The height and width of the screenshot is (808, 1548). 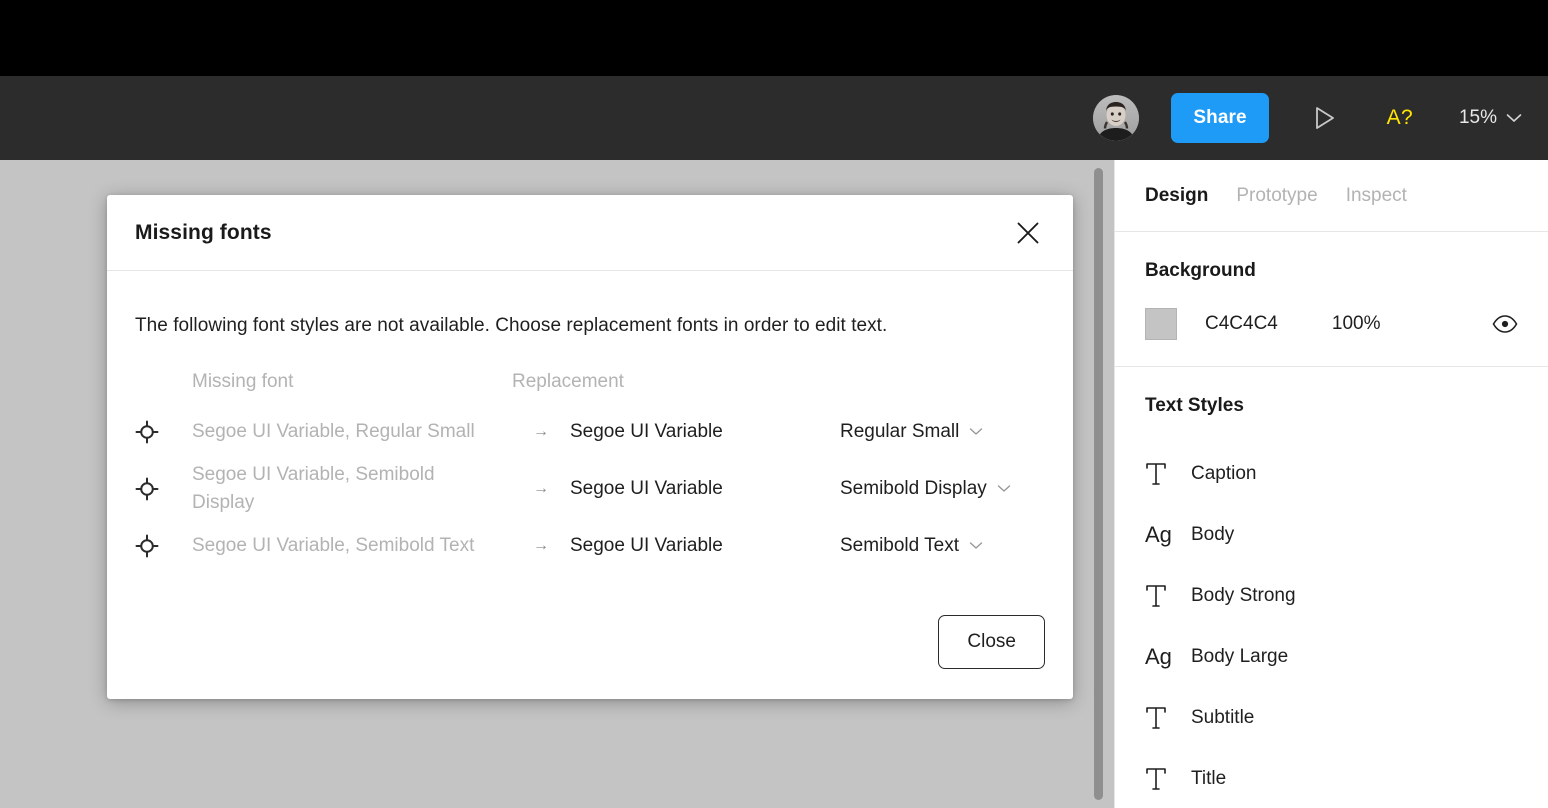 I want to click on replacement-style-value: Semibold Display, so click(x=913, y=488).